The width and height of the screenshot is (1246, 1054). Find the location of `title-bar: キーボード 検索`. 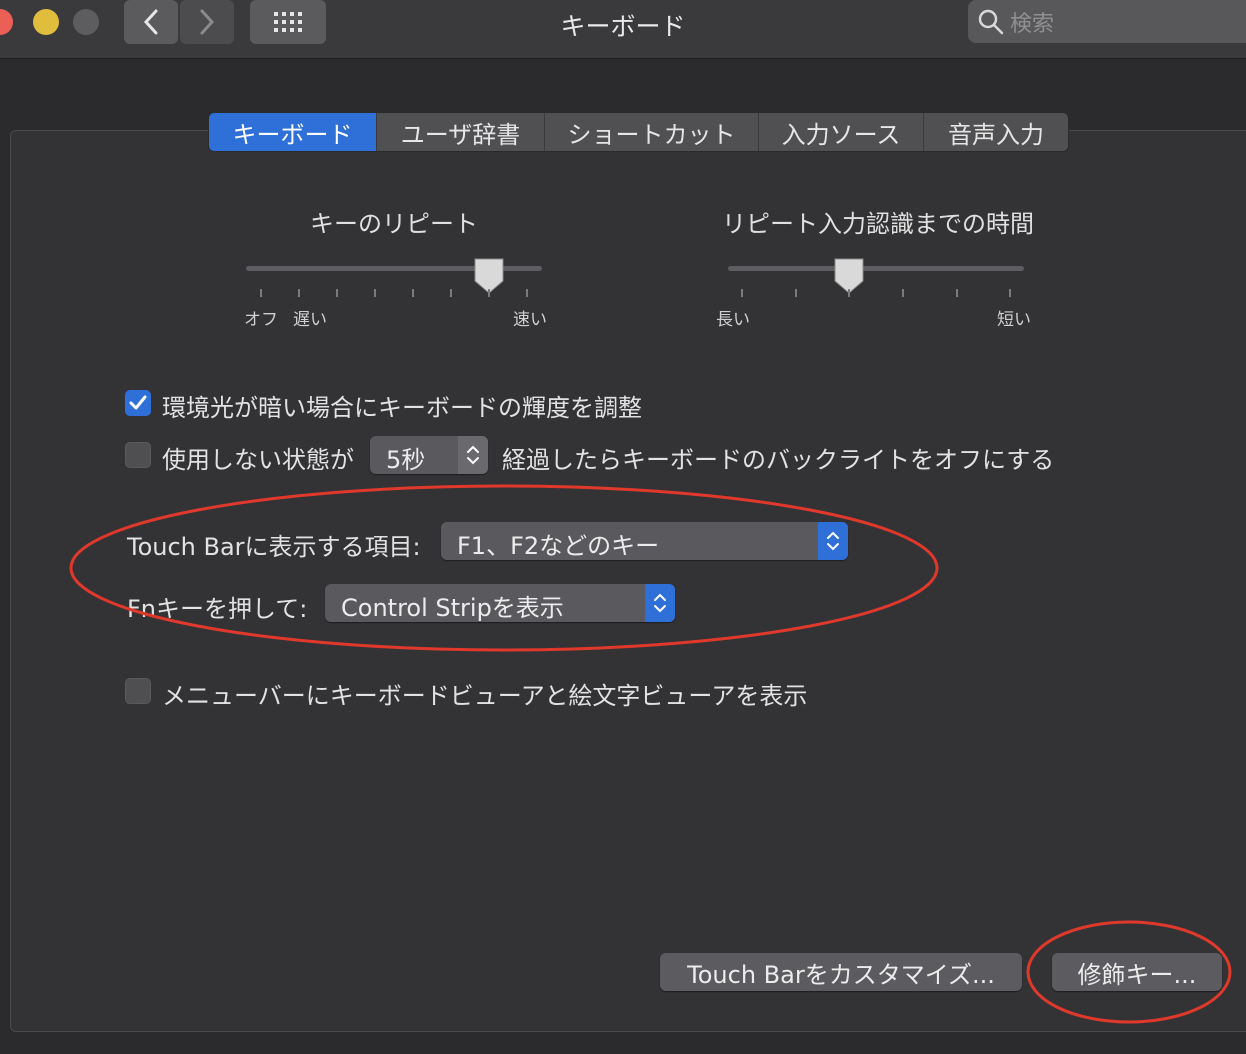

title-bar: キーボード 検索 is located at coordinates (623, 29).